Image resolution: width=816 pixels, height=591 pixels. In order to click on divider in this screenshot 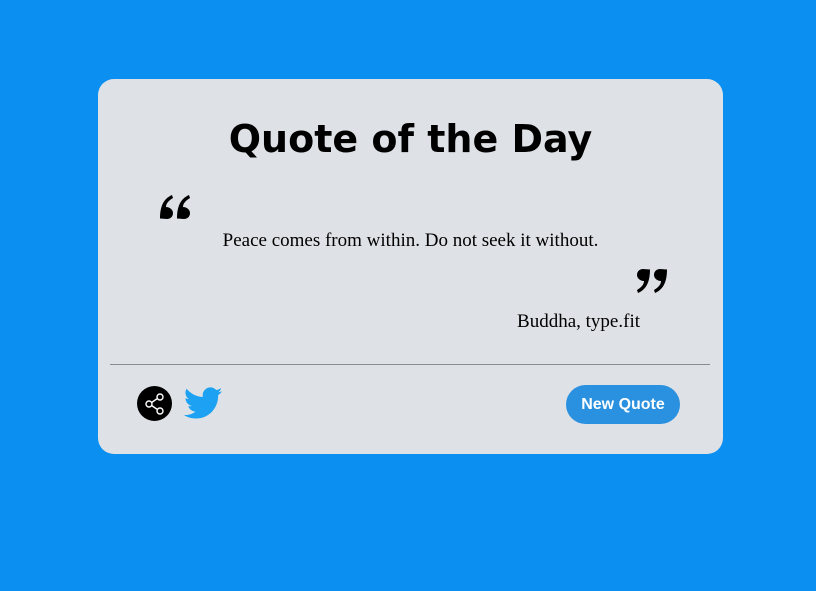, I will do `click(410, 364)`.